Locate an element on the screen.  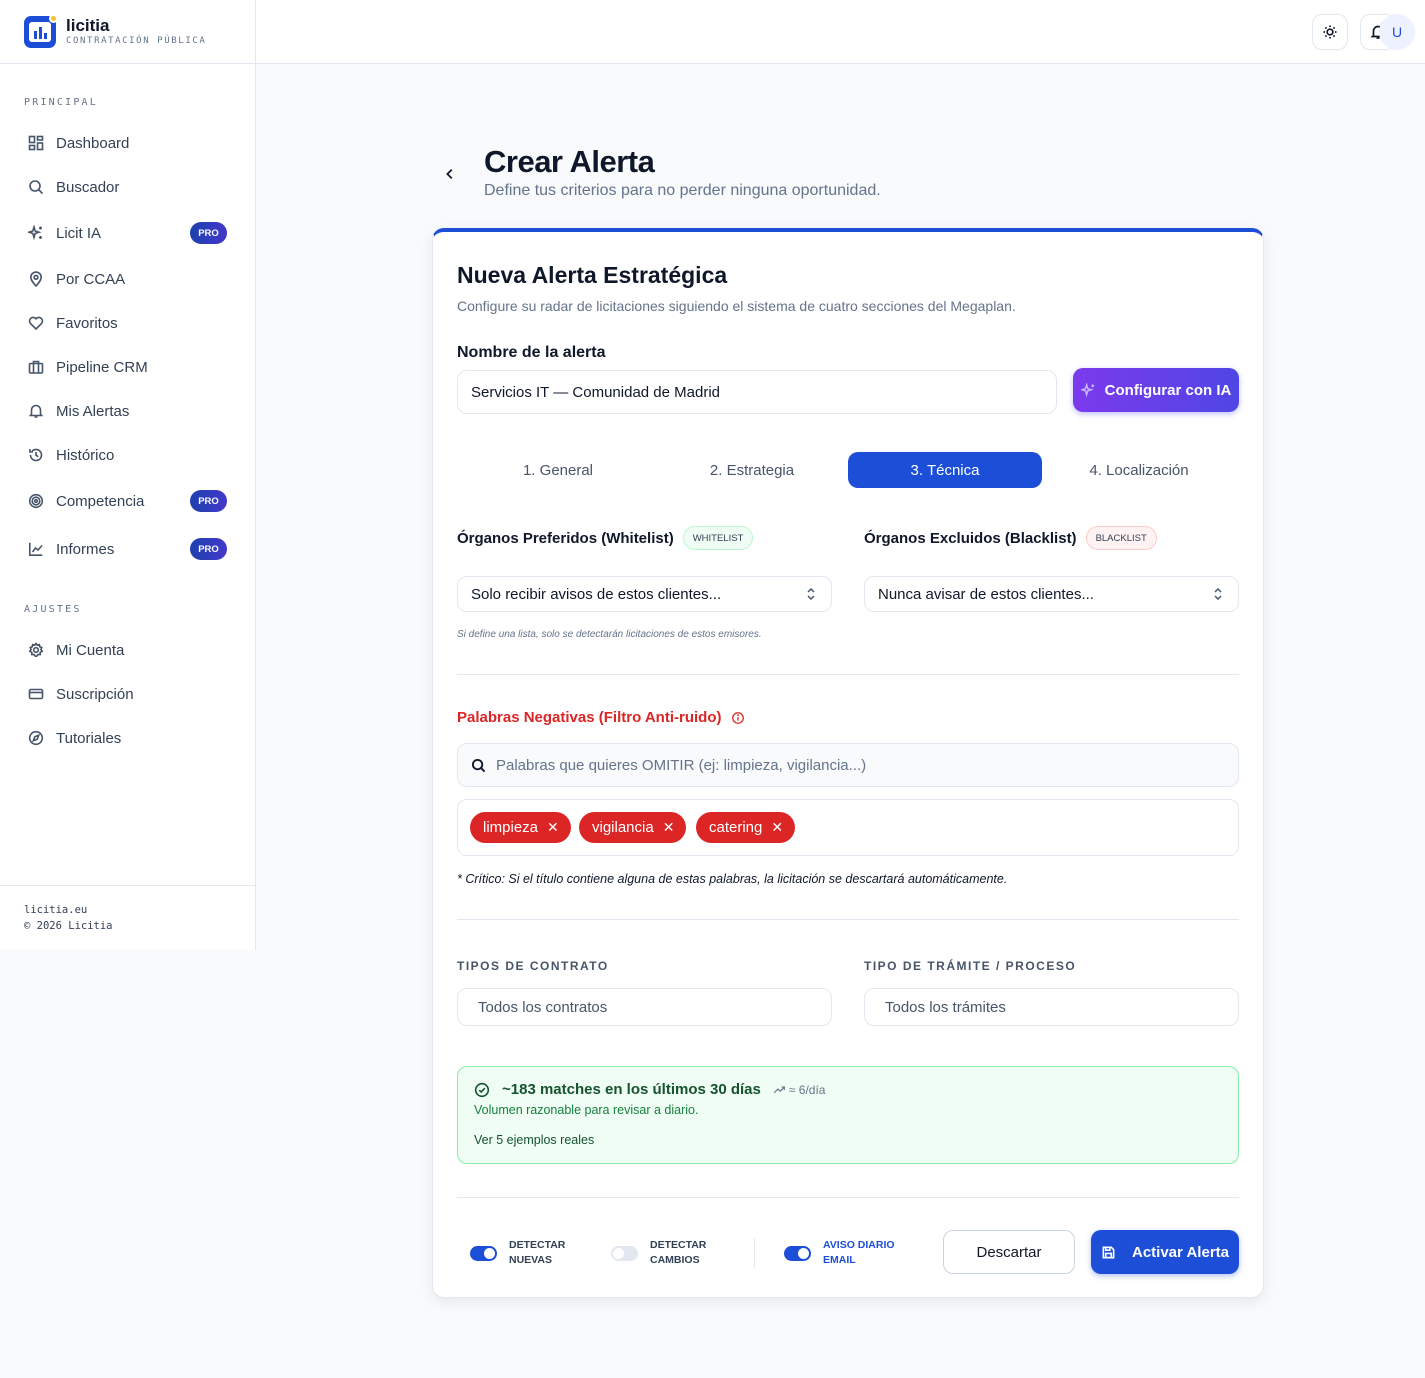
sidebar-item-dashboard: Dashboard is located at coordinates (128, 143).